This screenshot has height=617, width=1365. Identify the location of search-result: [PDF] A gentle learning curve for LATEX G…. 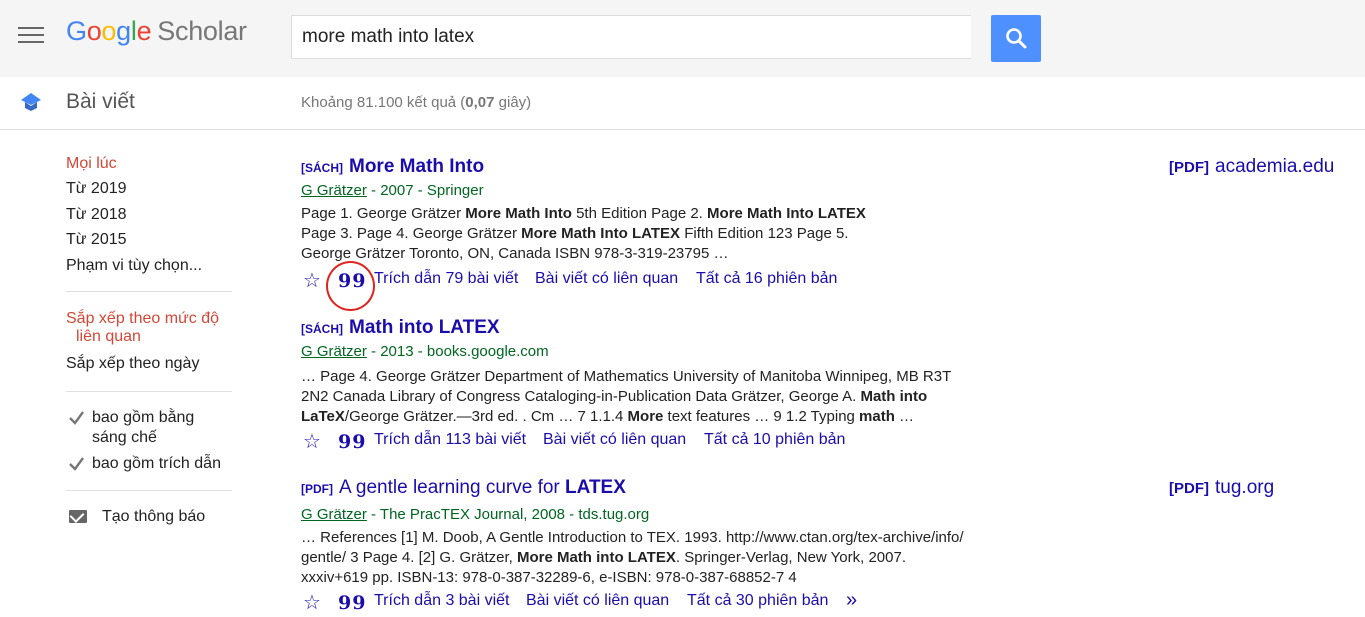
(681, 545).